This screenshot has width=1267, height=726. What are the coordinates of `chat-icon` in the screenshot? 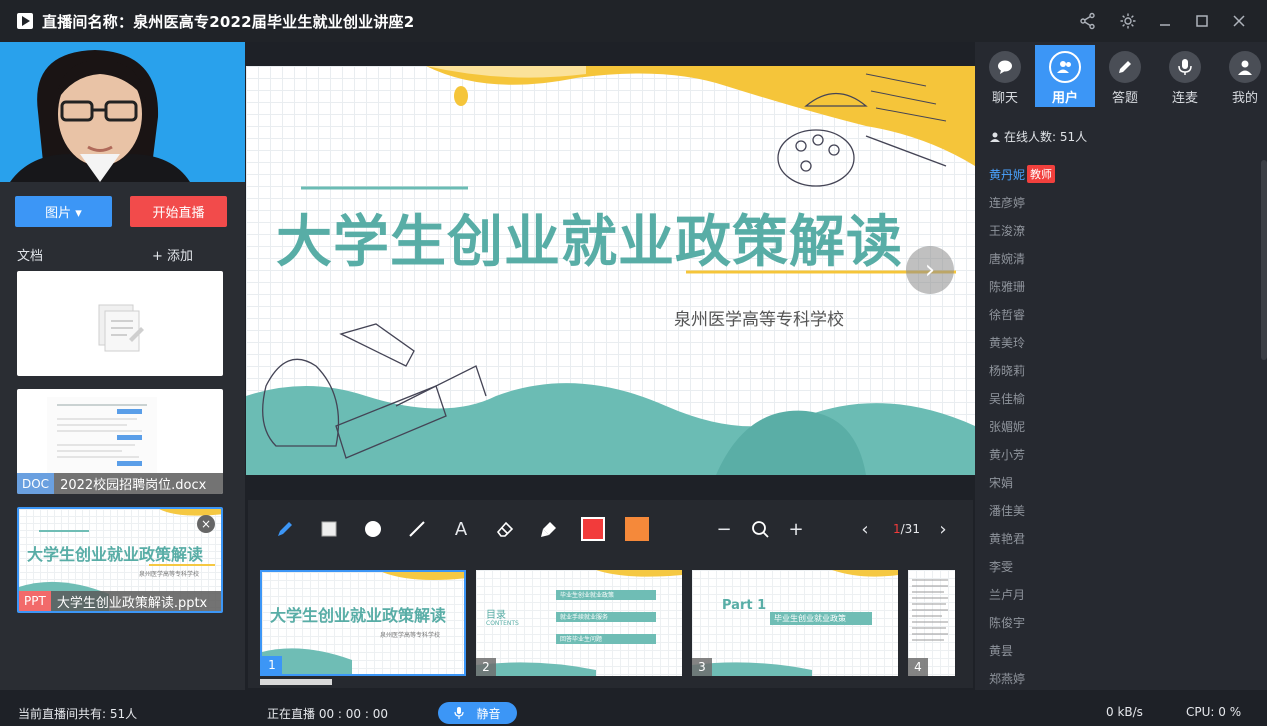 It's located at (1005, 67).